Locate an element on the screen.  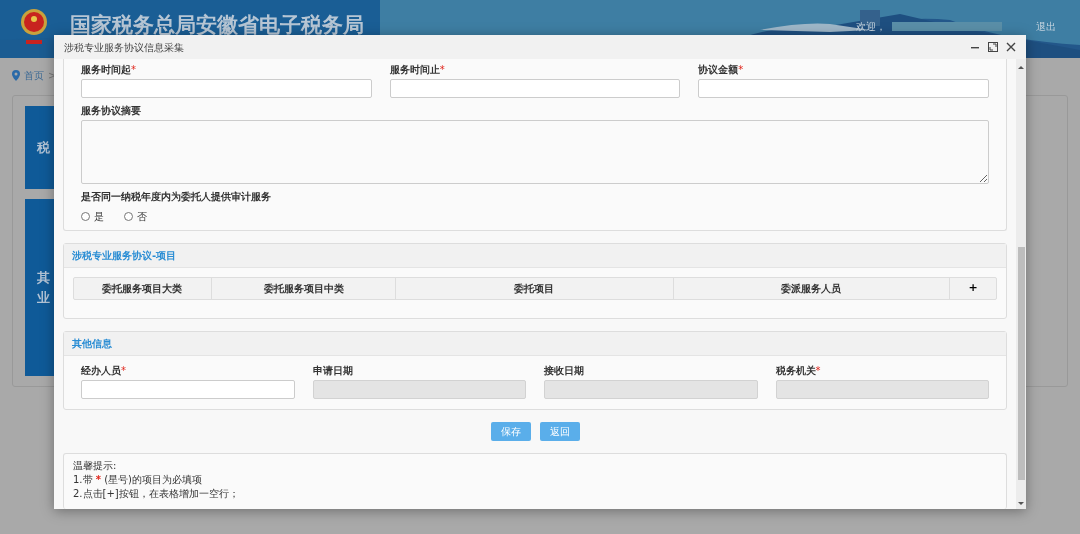
tile-label: 税 is located at coordinates (44, 147).